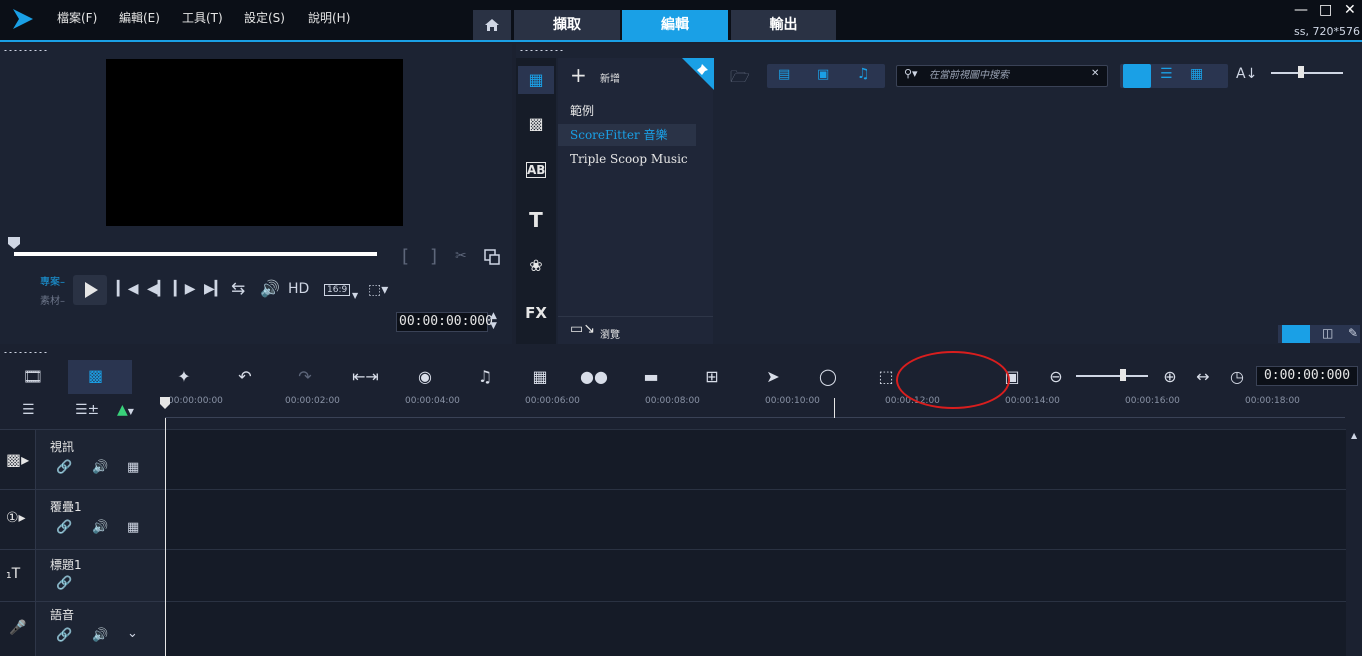 Image resolution: width=1362 pixels, height=656 pixels. What do you see at coordinates (911, 73) in the screenshot?
I see `search-icon: ⚲▾` at bounding box center [911, 73].